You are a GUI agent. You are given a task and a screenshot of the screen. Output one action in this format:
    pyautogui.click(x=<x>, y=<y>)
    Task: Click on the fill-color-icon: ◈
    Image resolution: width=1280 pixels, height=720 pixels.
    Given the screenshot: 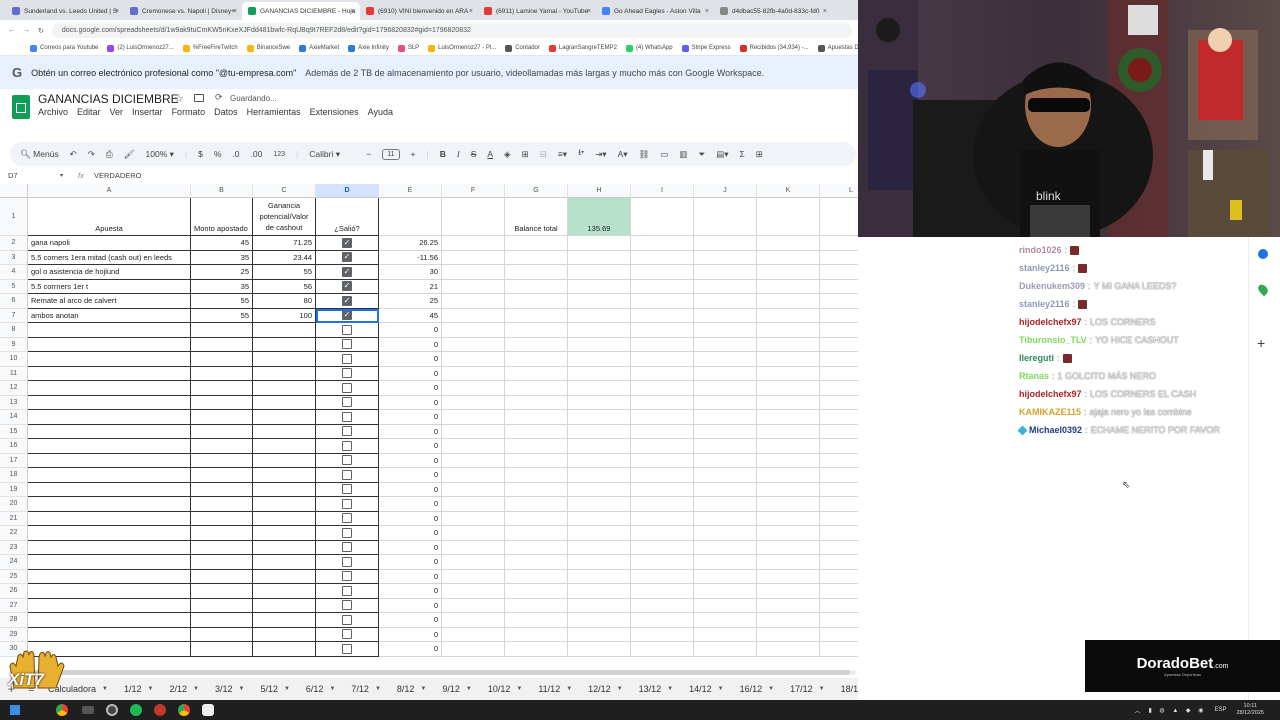 What is the action you would take?
    pyautogui.click(x=507, y=154)
    